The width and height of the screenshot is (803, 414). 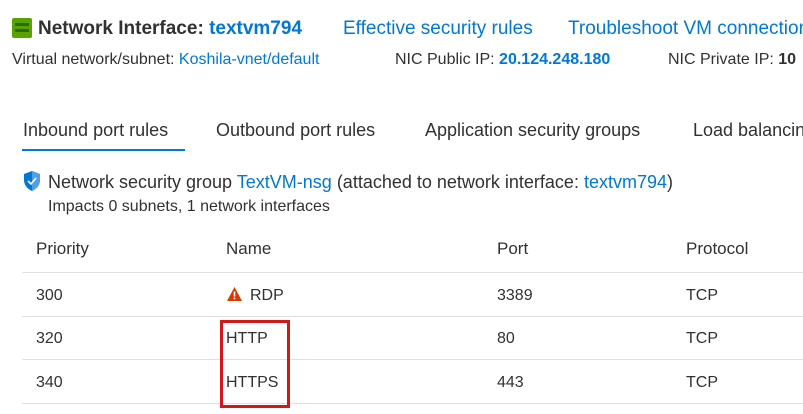 What do you see at coordinates (506, 338) in the screenshot?
I see `row-port: 80` at bounding box center [506, 338].